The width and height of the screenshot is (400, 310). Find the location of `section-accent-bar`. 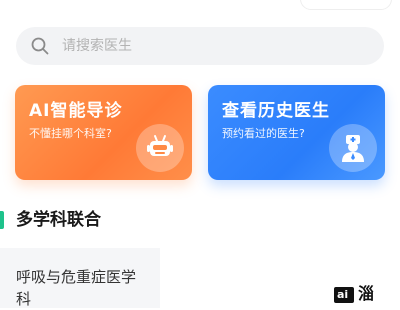

section-accent-bar is located at coordinates (2, 220).